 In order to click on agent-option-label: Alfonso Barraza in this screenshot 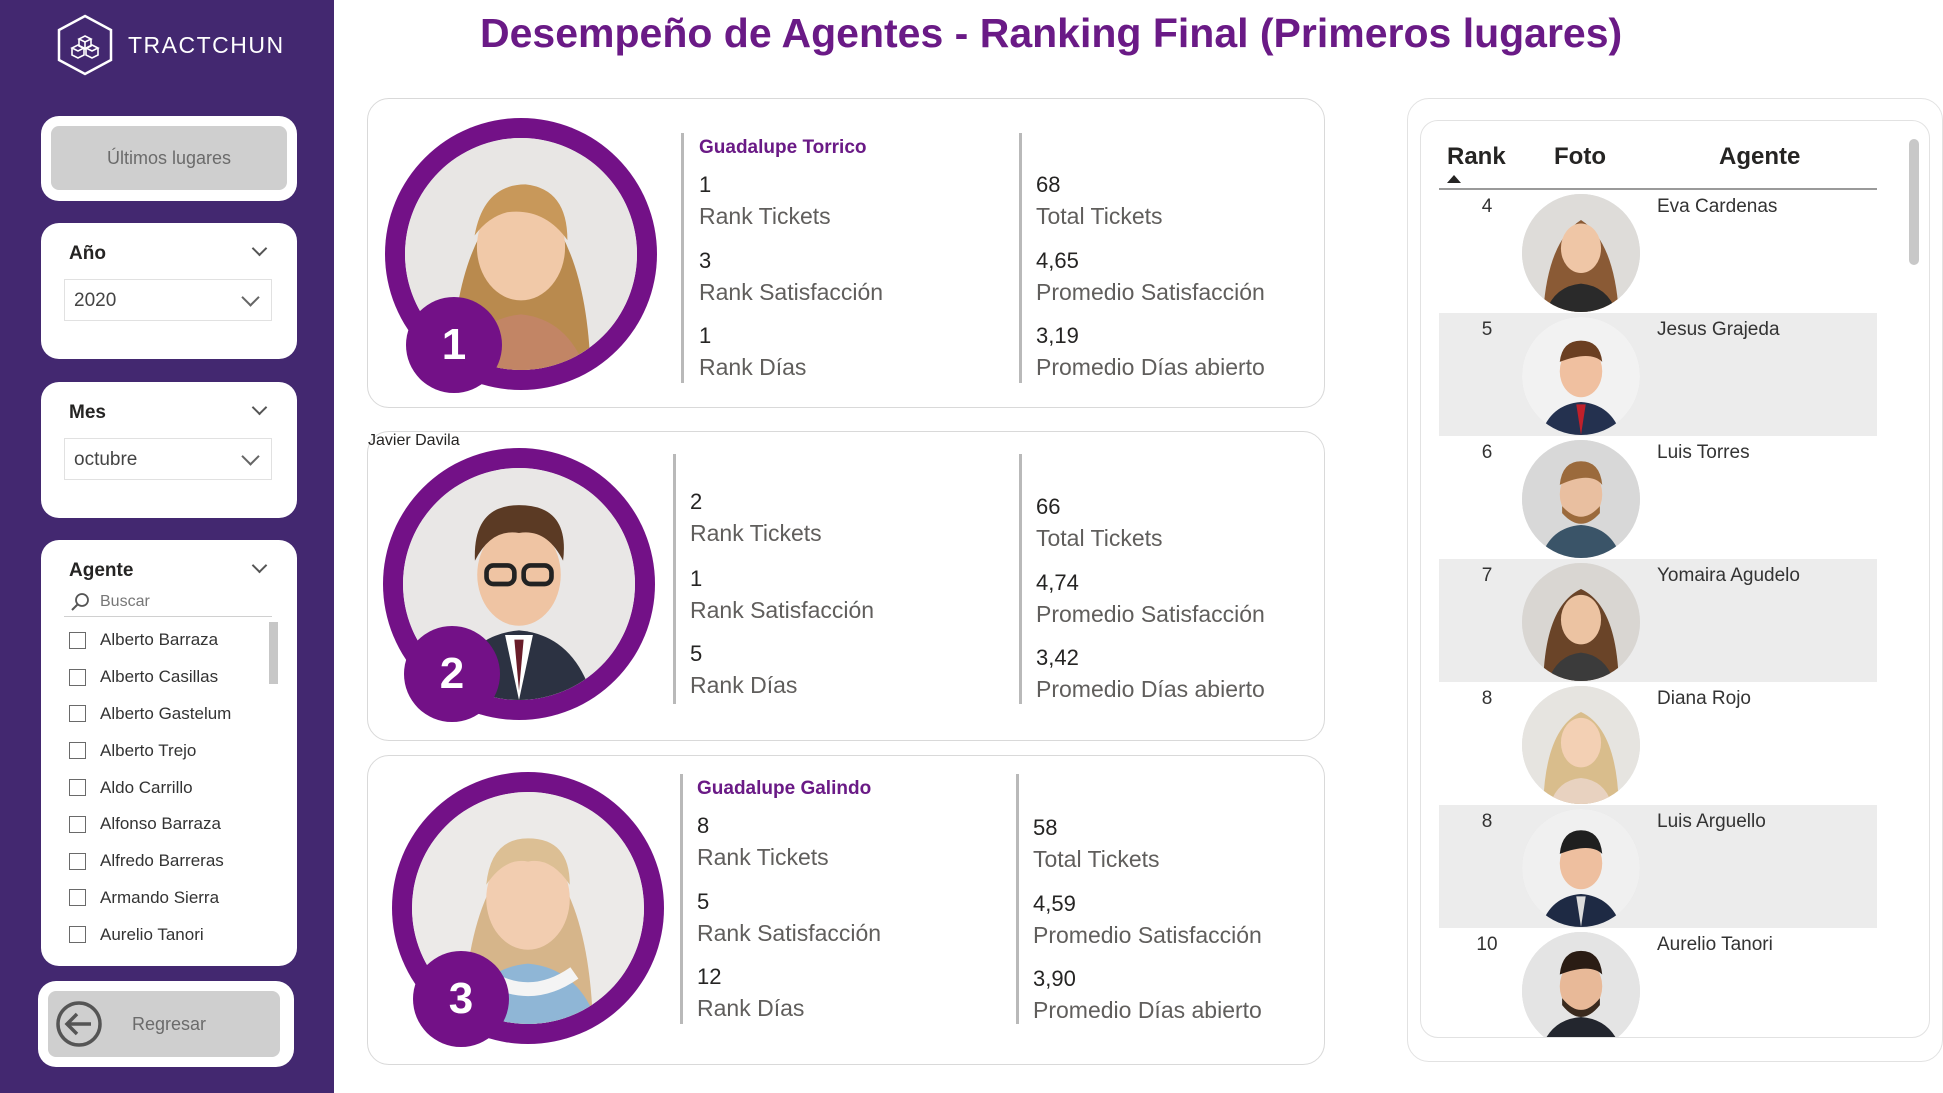, I will do `click(160, 824)`.